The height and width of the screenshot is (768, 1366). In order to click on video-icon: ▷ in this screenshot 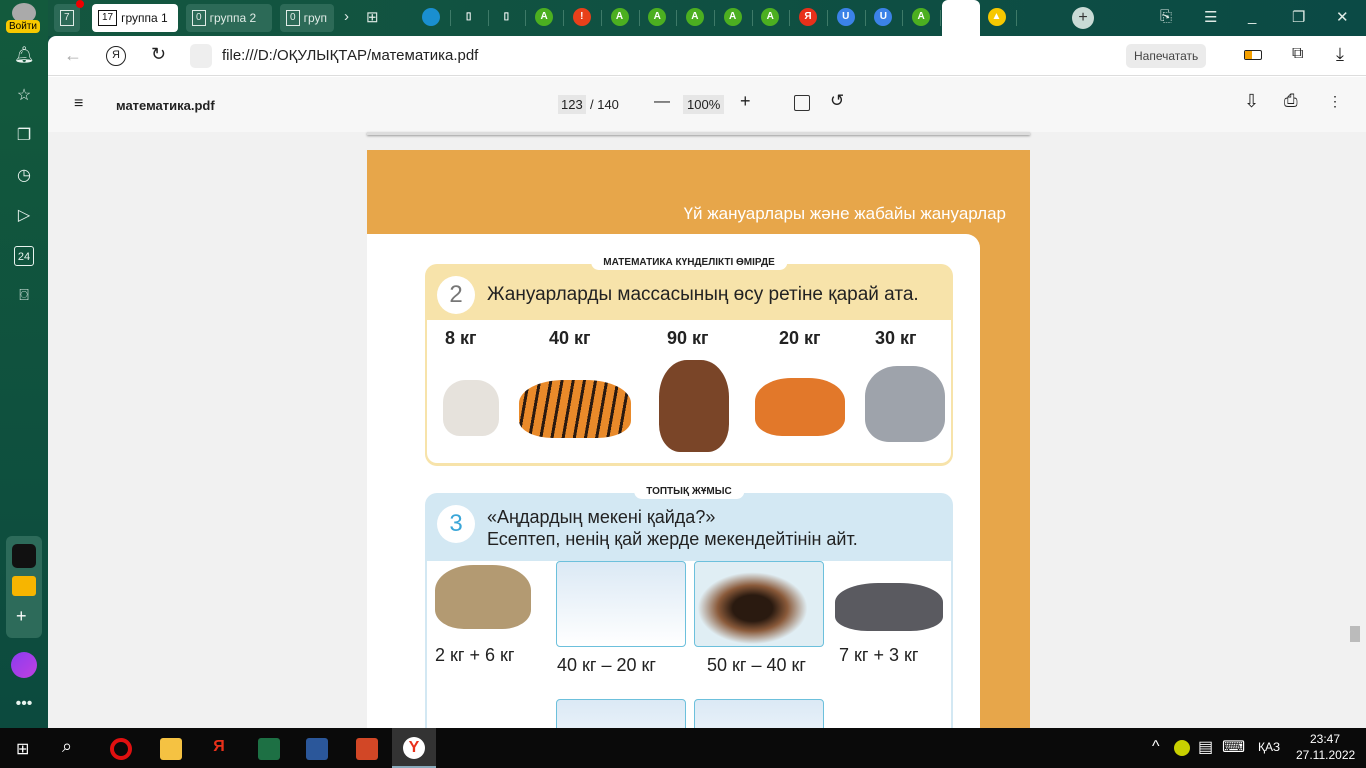, I will do `click(24, 216)`.